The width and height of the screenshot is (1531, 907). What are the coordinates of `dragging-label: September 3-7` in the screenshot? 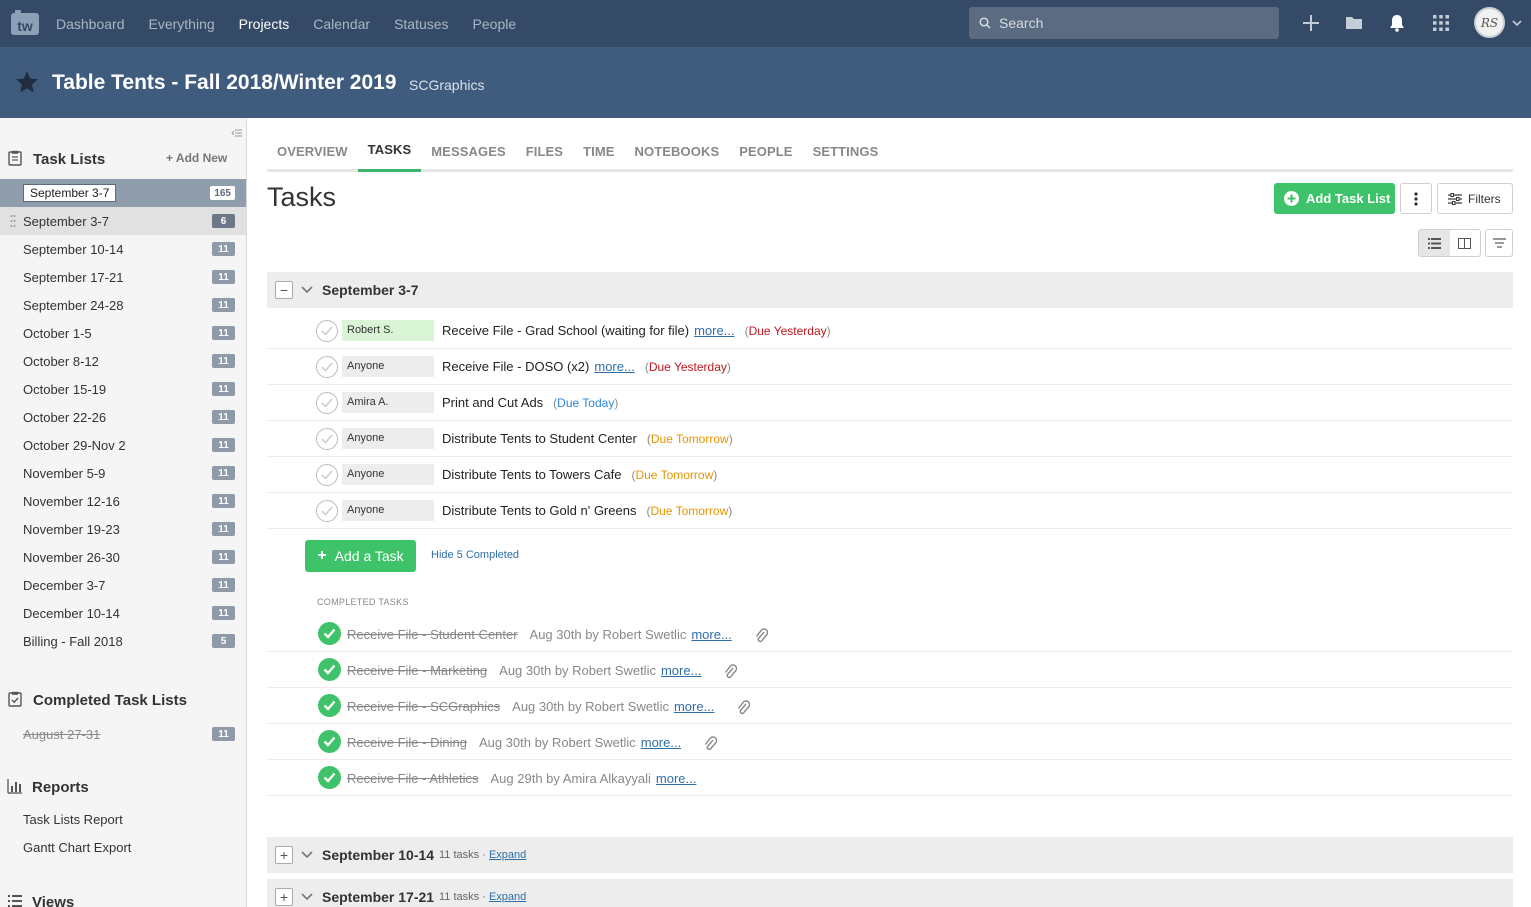 It's located at (70, 193).